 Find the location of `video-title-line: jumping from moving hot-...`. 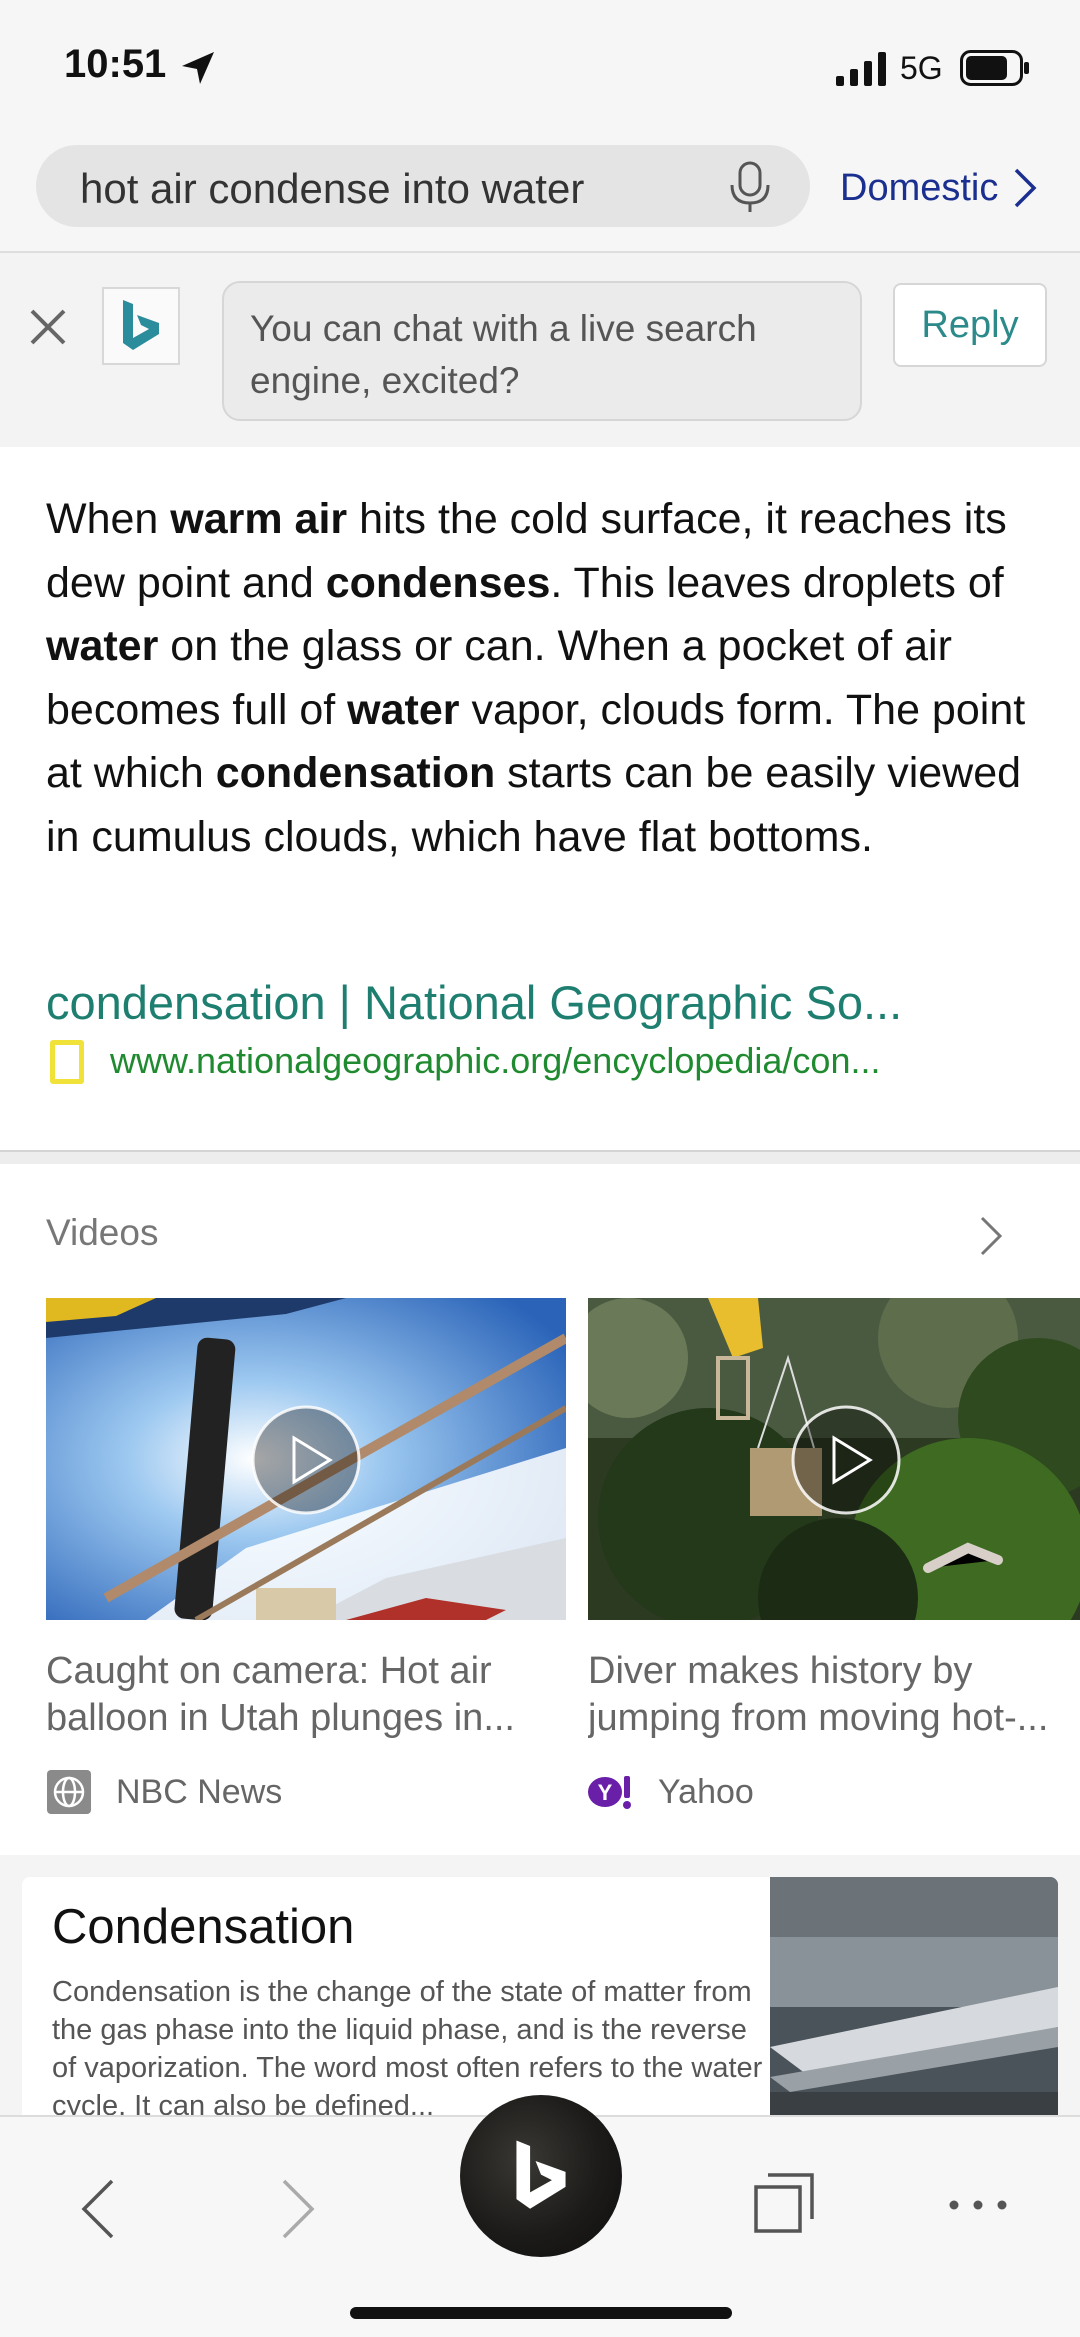

video-title-line: jumping from moving hot-... is located at coordinates (818, 1718).